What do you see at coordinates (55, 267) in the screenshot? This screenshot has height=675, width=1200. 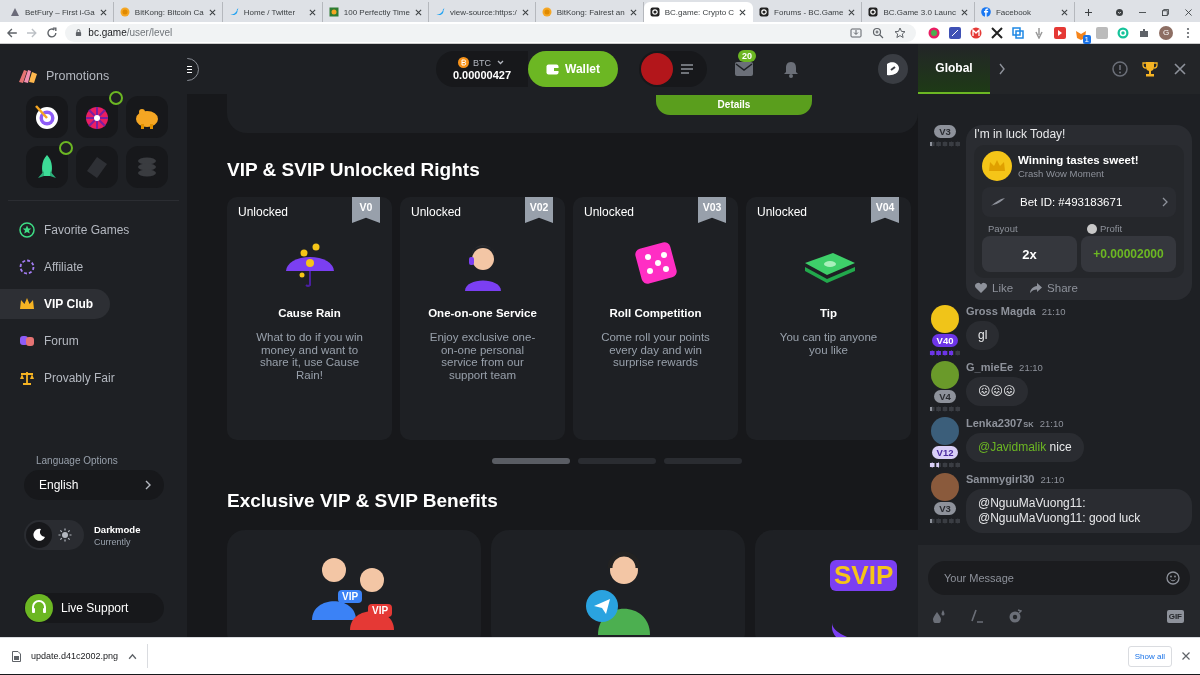 I see `sidebar-nav-item: Affiliate` at bounding box center [55, 267].